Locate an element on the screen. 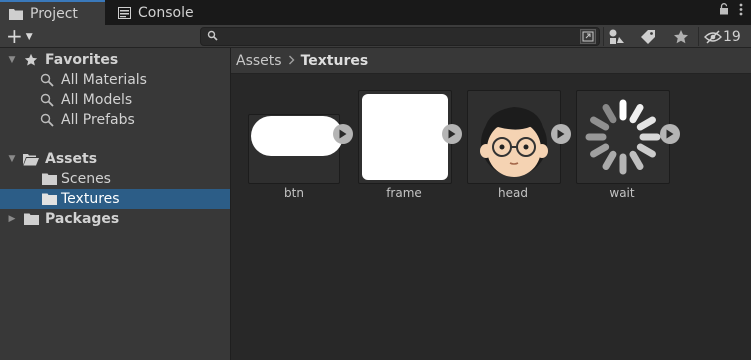  filter-by-type-icon is located at coordinates (616, 37).